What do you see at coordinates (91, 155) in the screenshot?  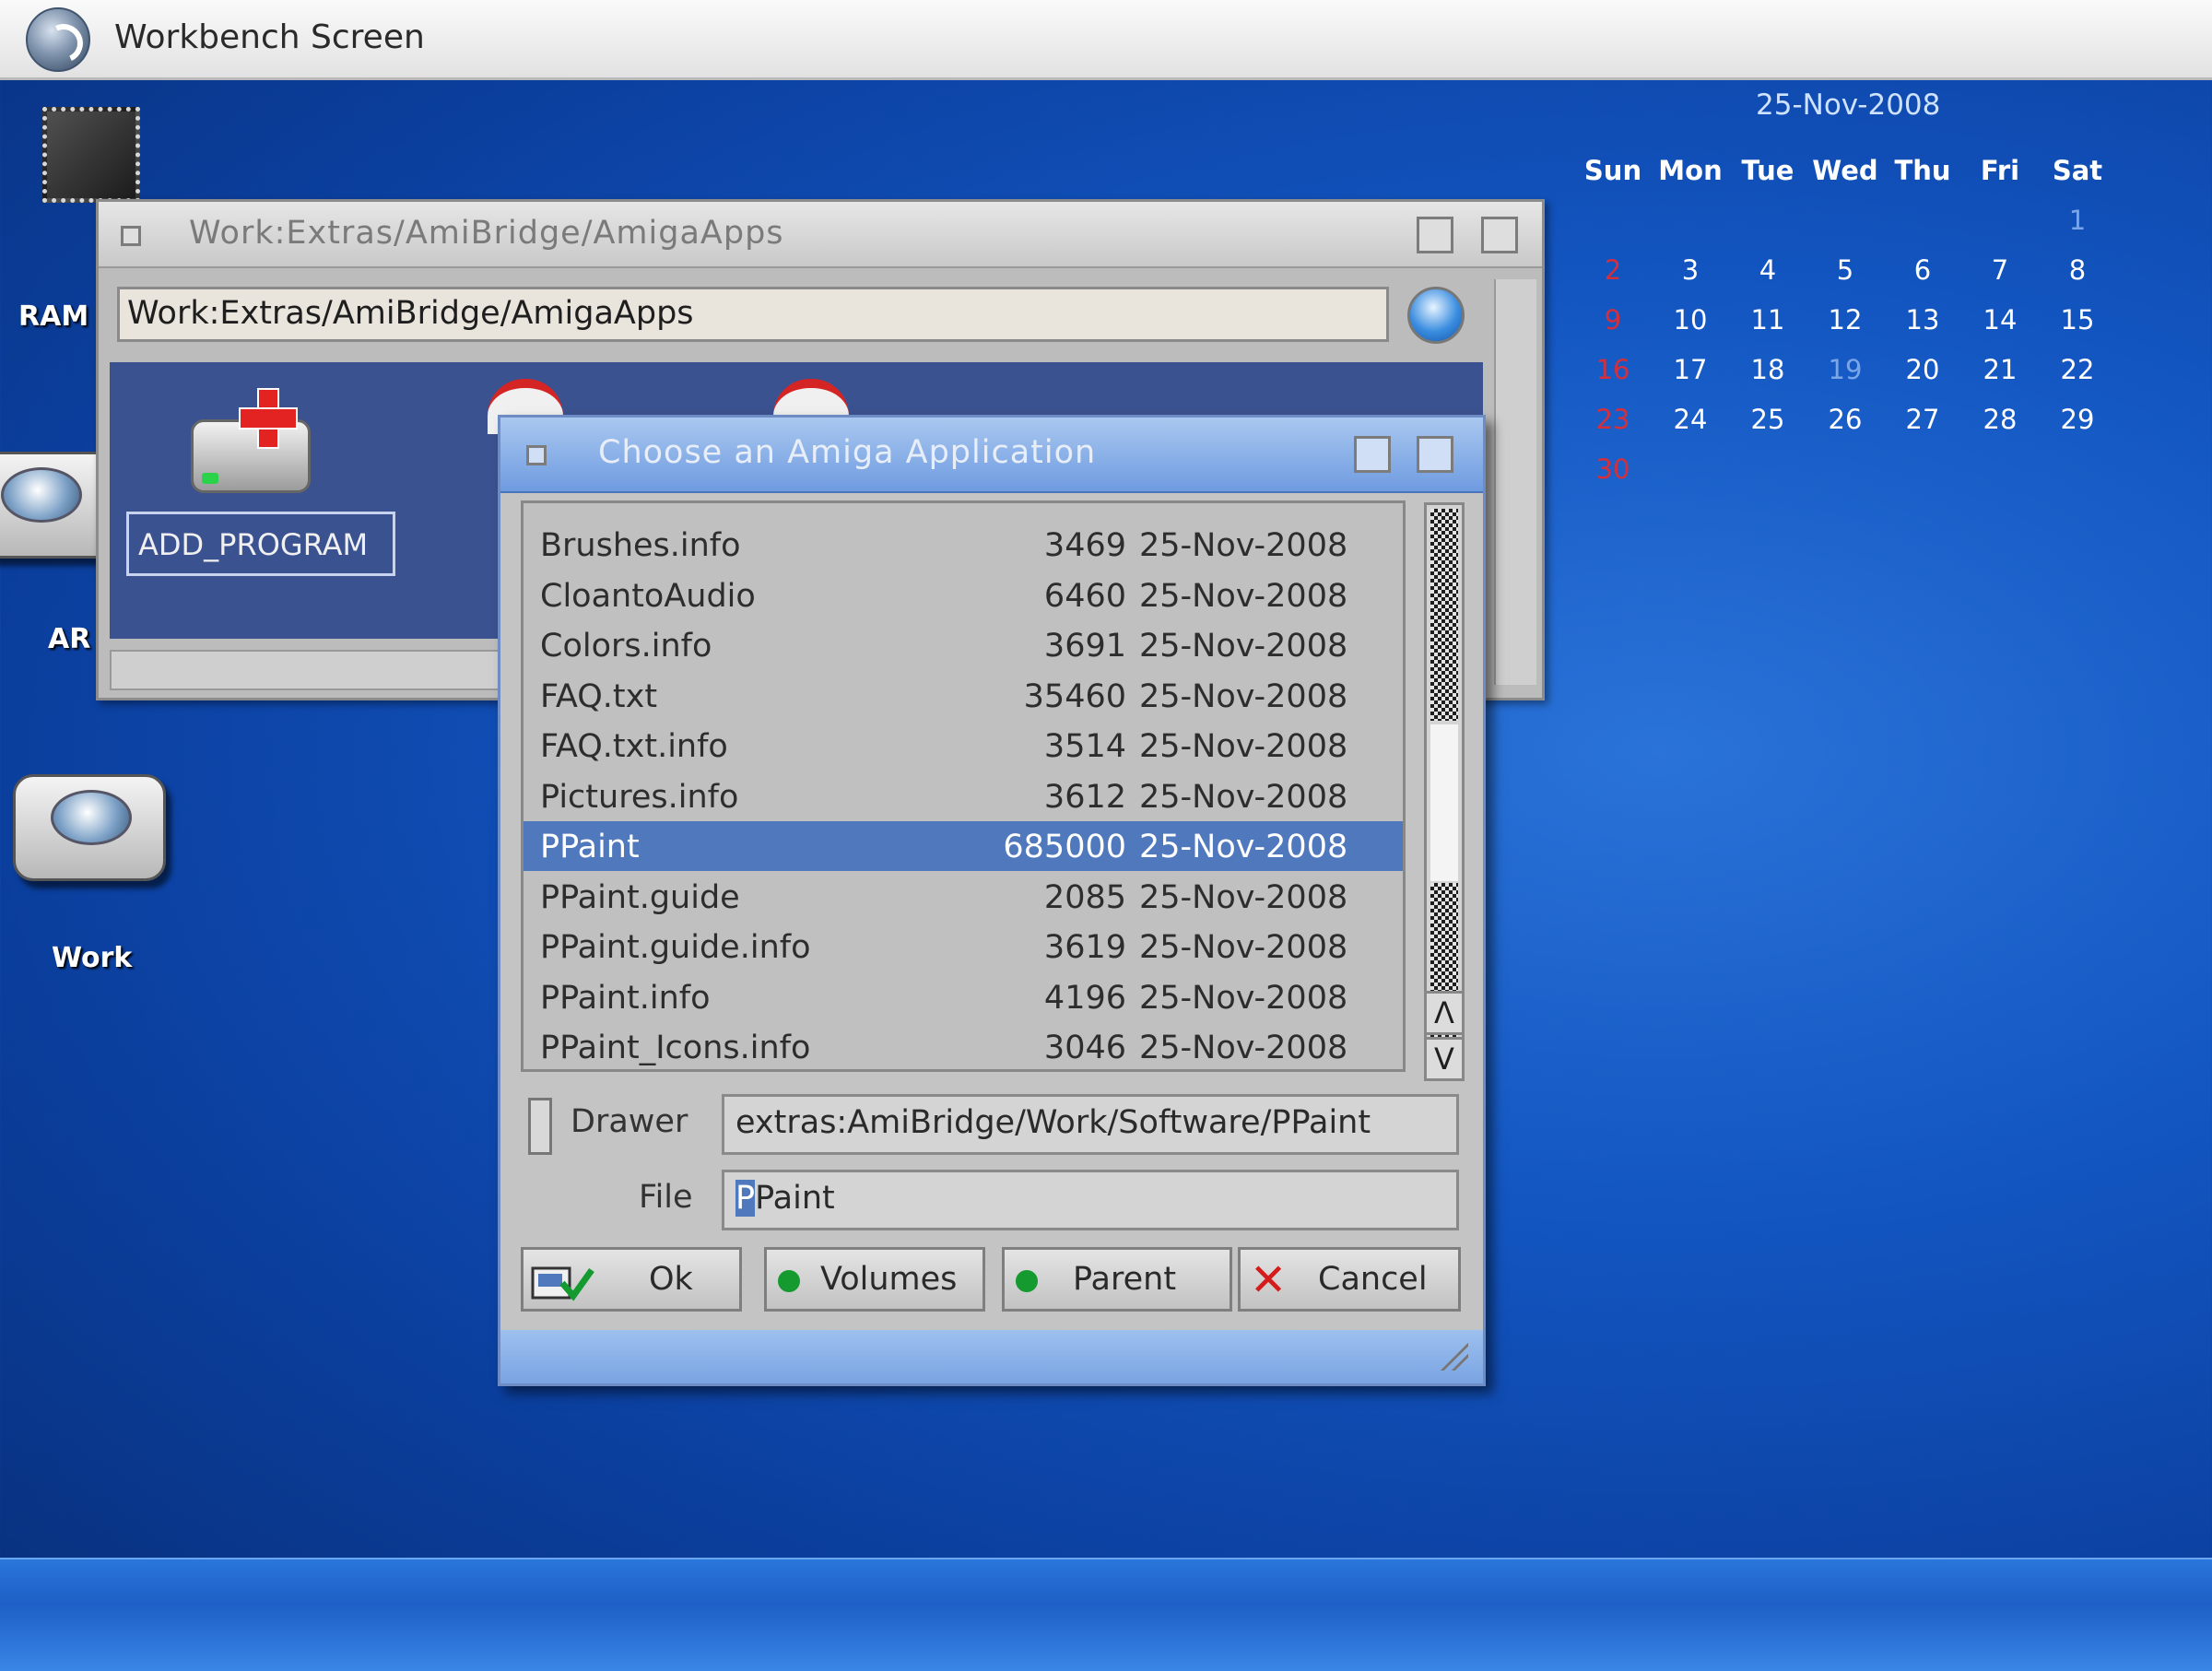 I see `ram-disk-icon` at bounding box center [91, 155].